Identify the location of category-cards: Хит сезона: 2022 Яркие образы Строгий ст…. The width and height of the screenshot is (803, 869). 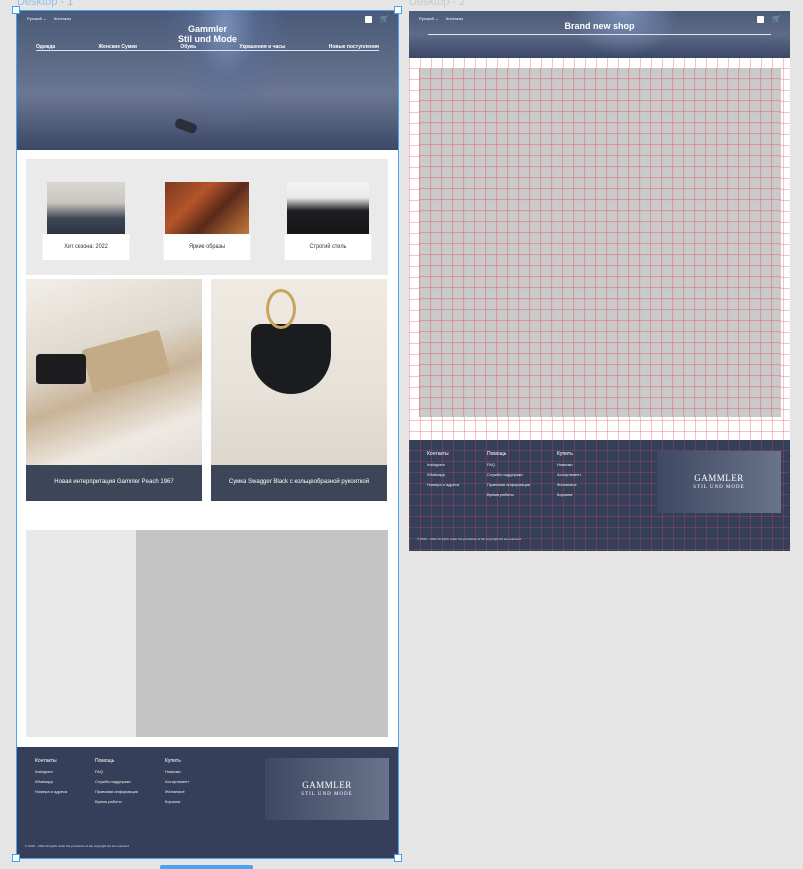
(207, 217).